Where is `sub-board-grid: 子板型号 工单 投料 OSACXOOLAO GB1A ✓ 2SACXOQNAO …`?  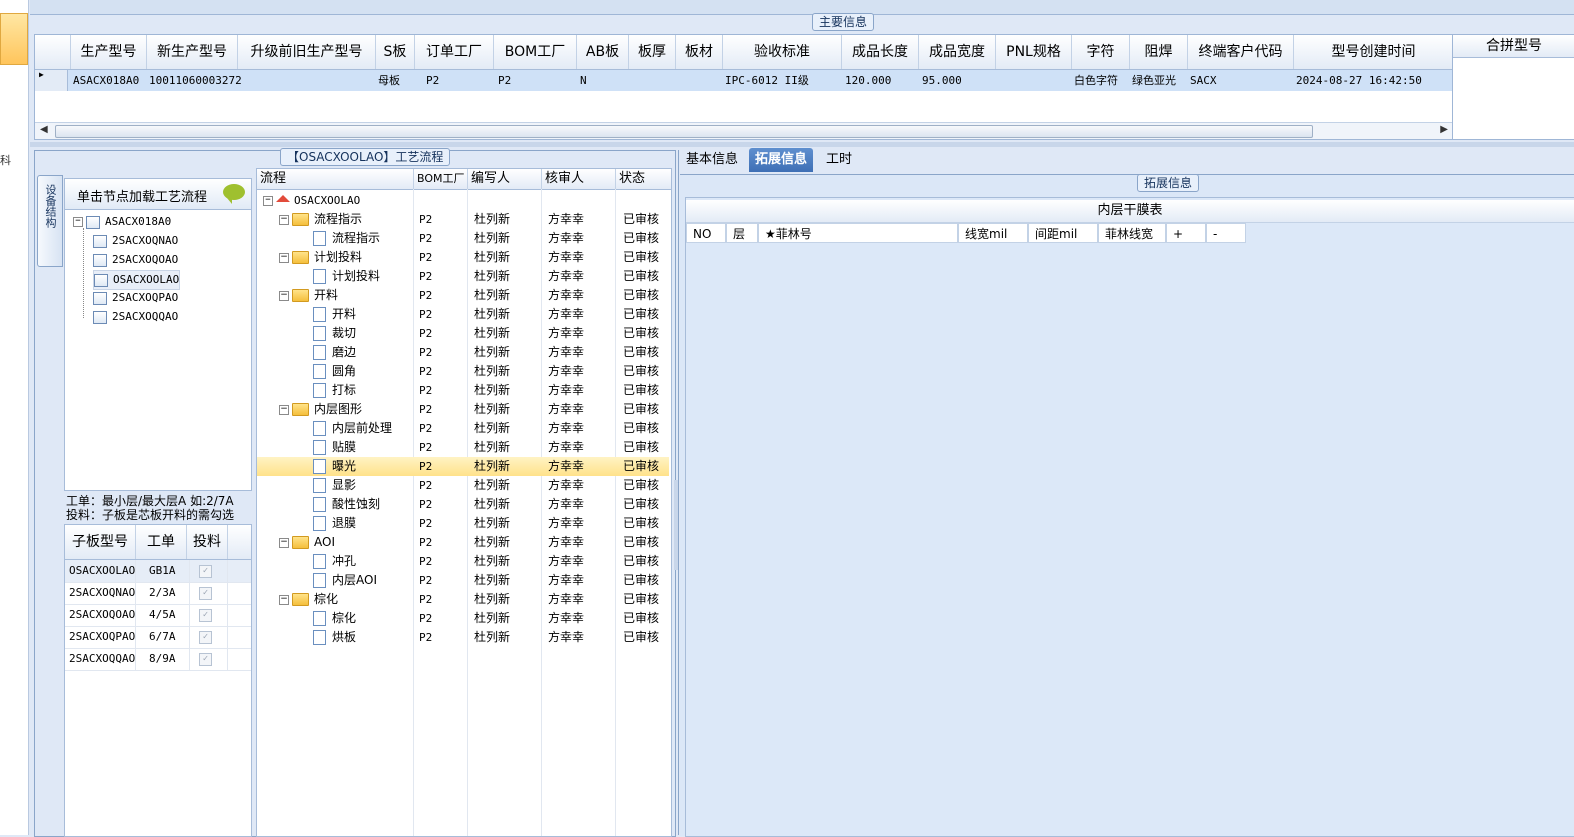
sub-board-grid: 子板型号 工单 投料 OSACXOOLAO GB1A ✓ 2SACXOQNAO … is located at coordinates (158, 680).